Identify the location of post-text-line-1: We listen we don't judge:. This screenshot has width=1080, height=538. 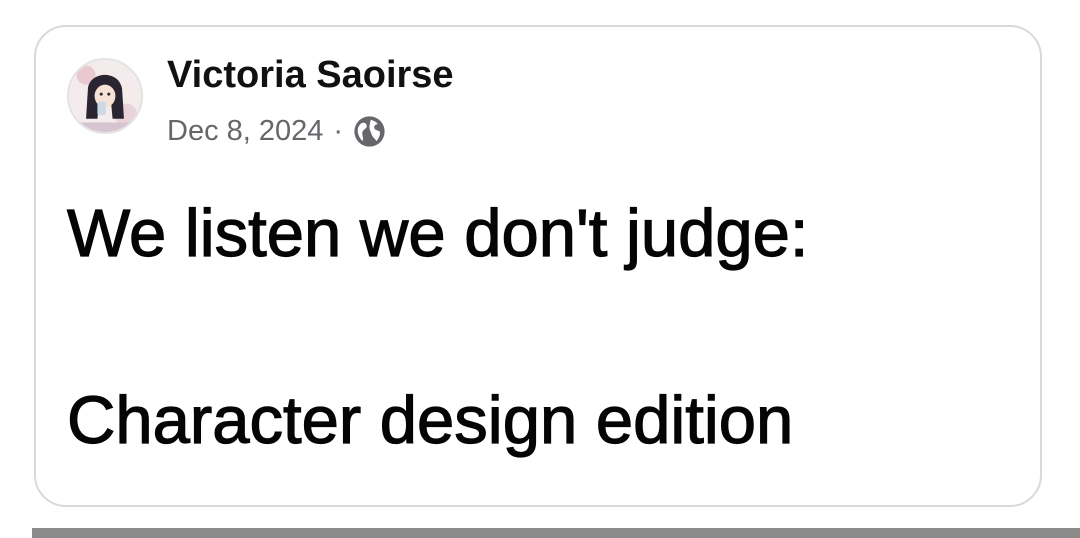
(437, 233).